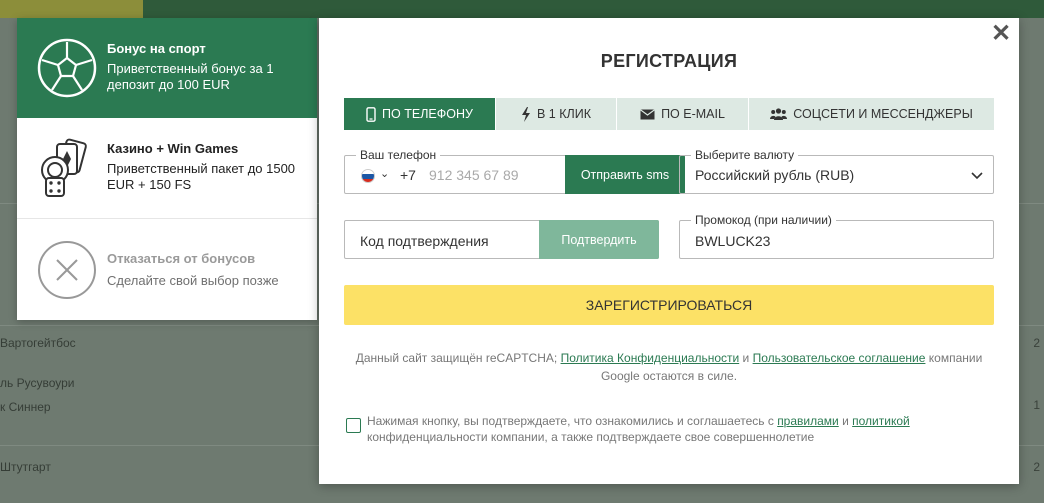 The height and width of the screenshot is (503, 1044). I want to click on tab-phone: ПО ТЕЛЕФОНУ, so click(420, 114).